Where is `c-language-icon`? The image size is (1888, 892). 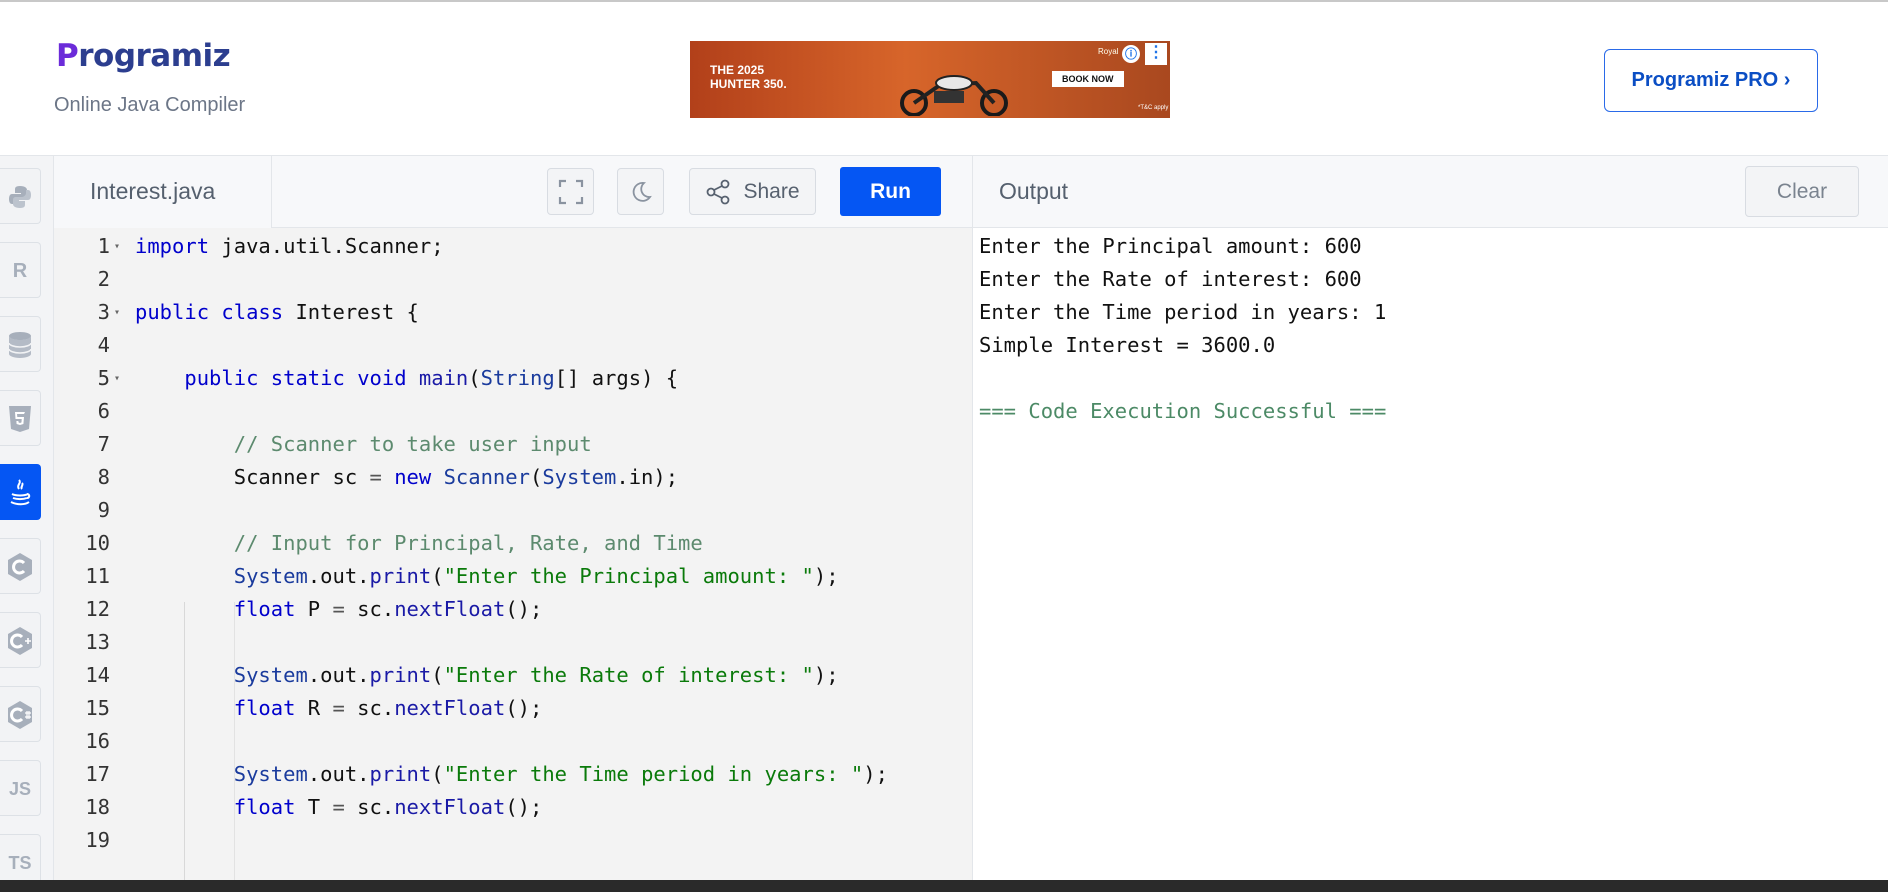 c-language-icon is located at coordinates (20, 566).